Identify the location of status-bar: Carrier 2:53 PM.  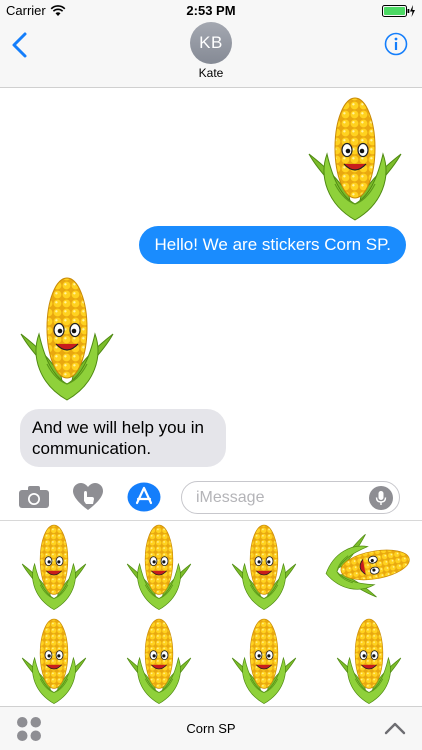
(211, 11).